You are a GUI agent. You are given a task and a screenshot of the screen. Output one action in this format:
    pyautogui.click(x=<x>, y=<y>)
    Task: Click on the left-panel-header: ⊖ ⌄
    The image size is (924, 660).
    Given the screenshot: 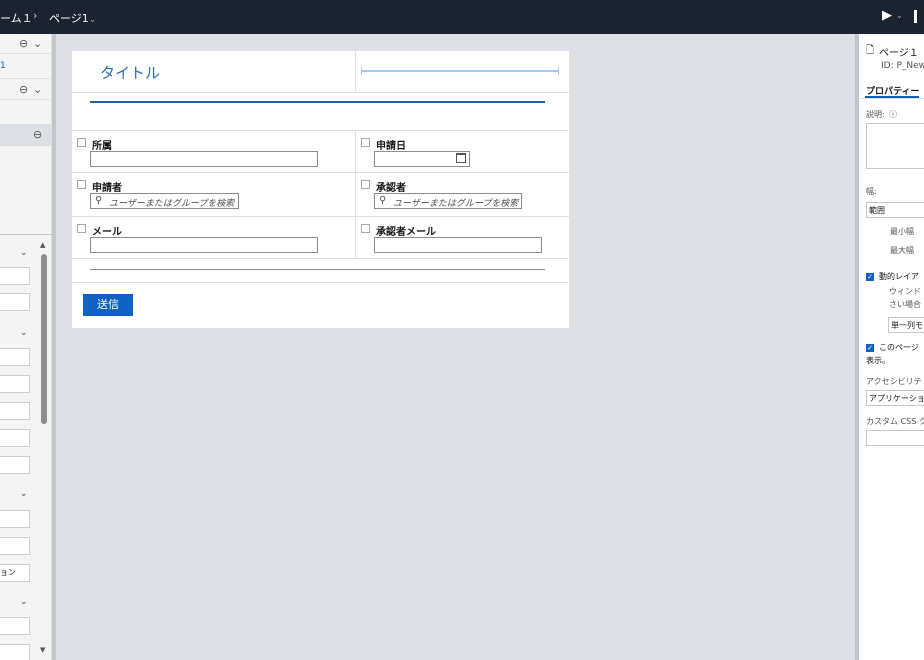 What is the action you would take?
    pyautogui.click(x=26, y=44)
    